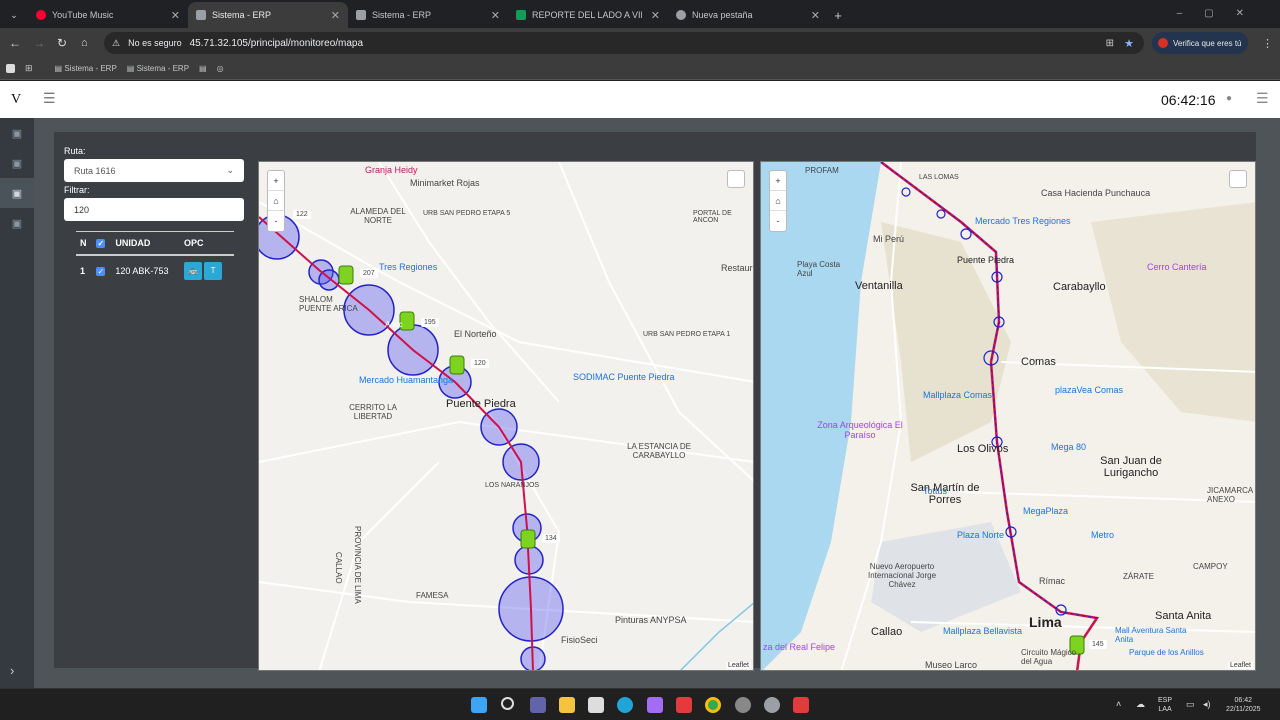 This screenshot has height=720, width=1280. I want to click on bookmark-sistema-erp-2: ▤ Sistema - ERP, so click(158, 68).